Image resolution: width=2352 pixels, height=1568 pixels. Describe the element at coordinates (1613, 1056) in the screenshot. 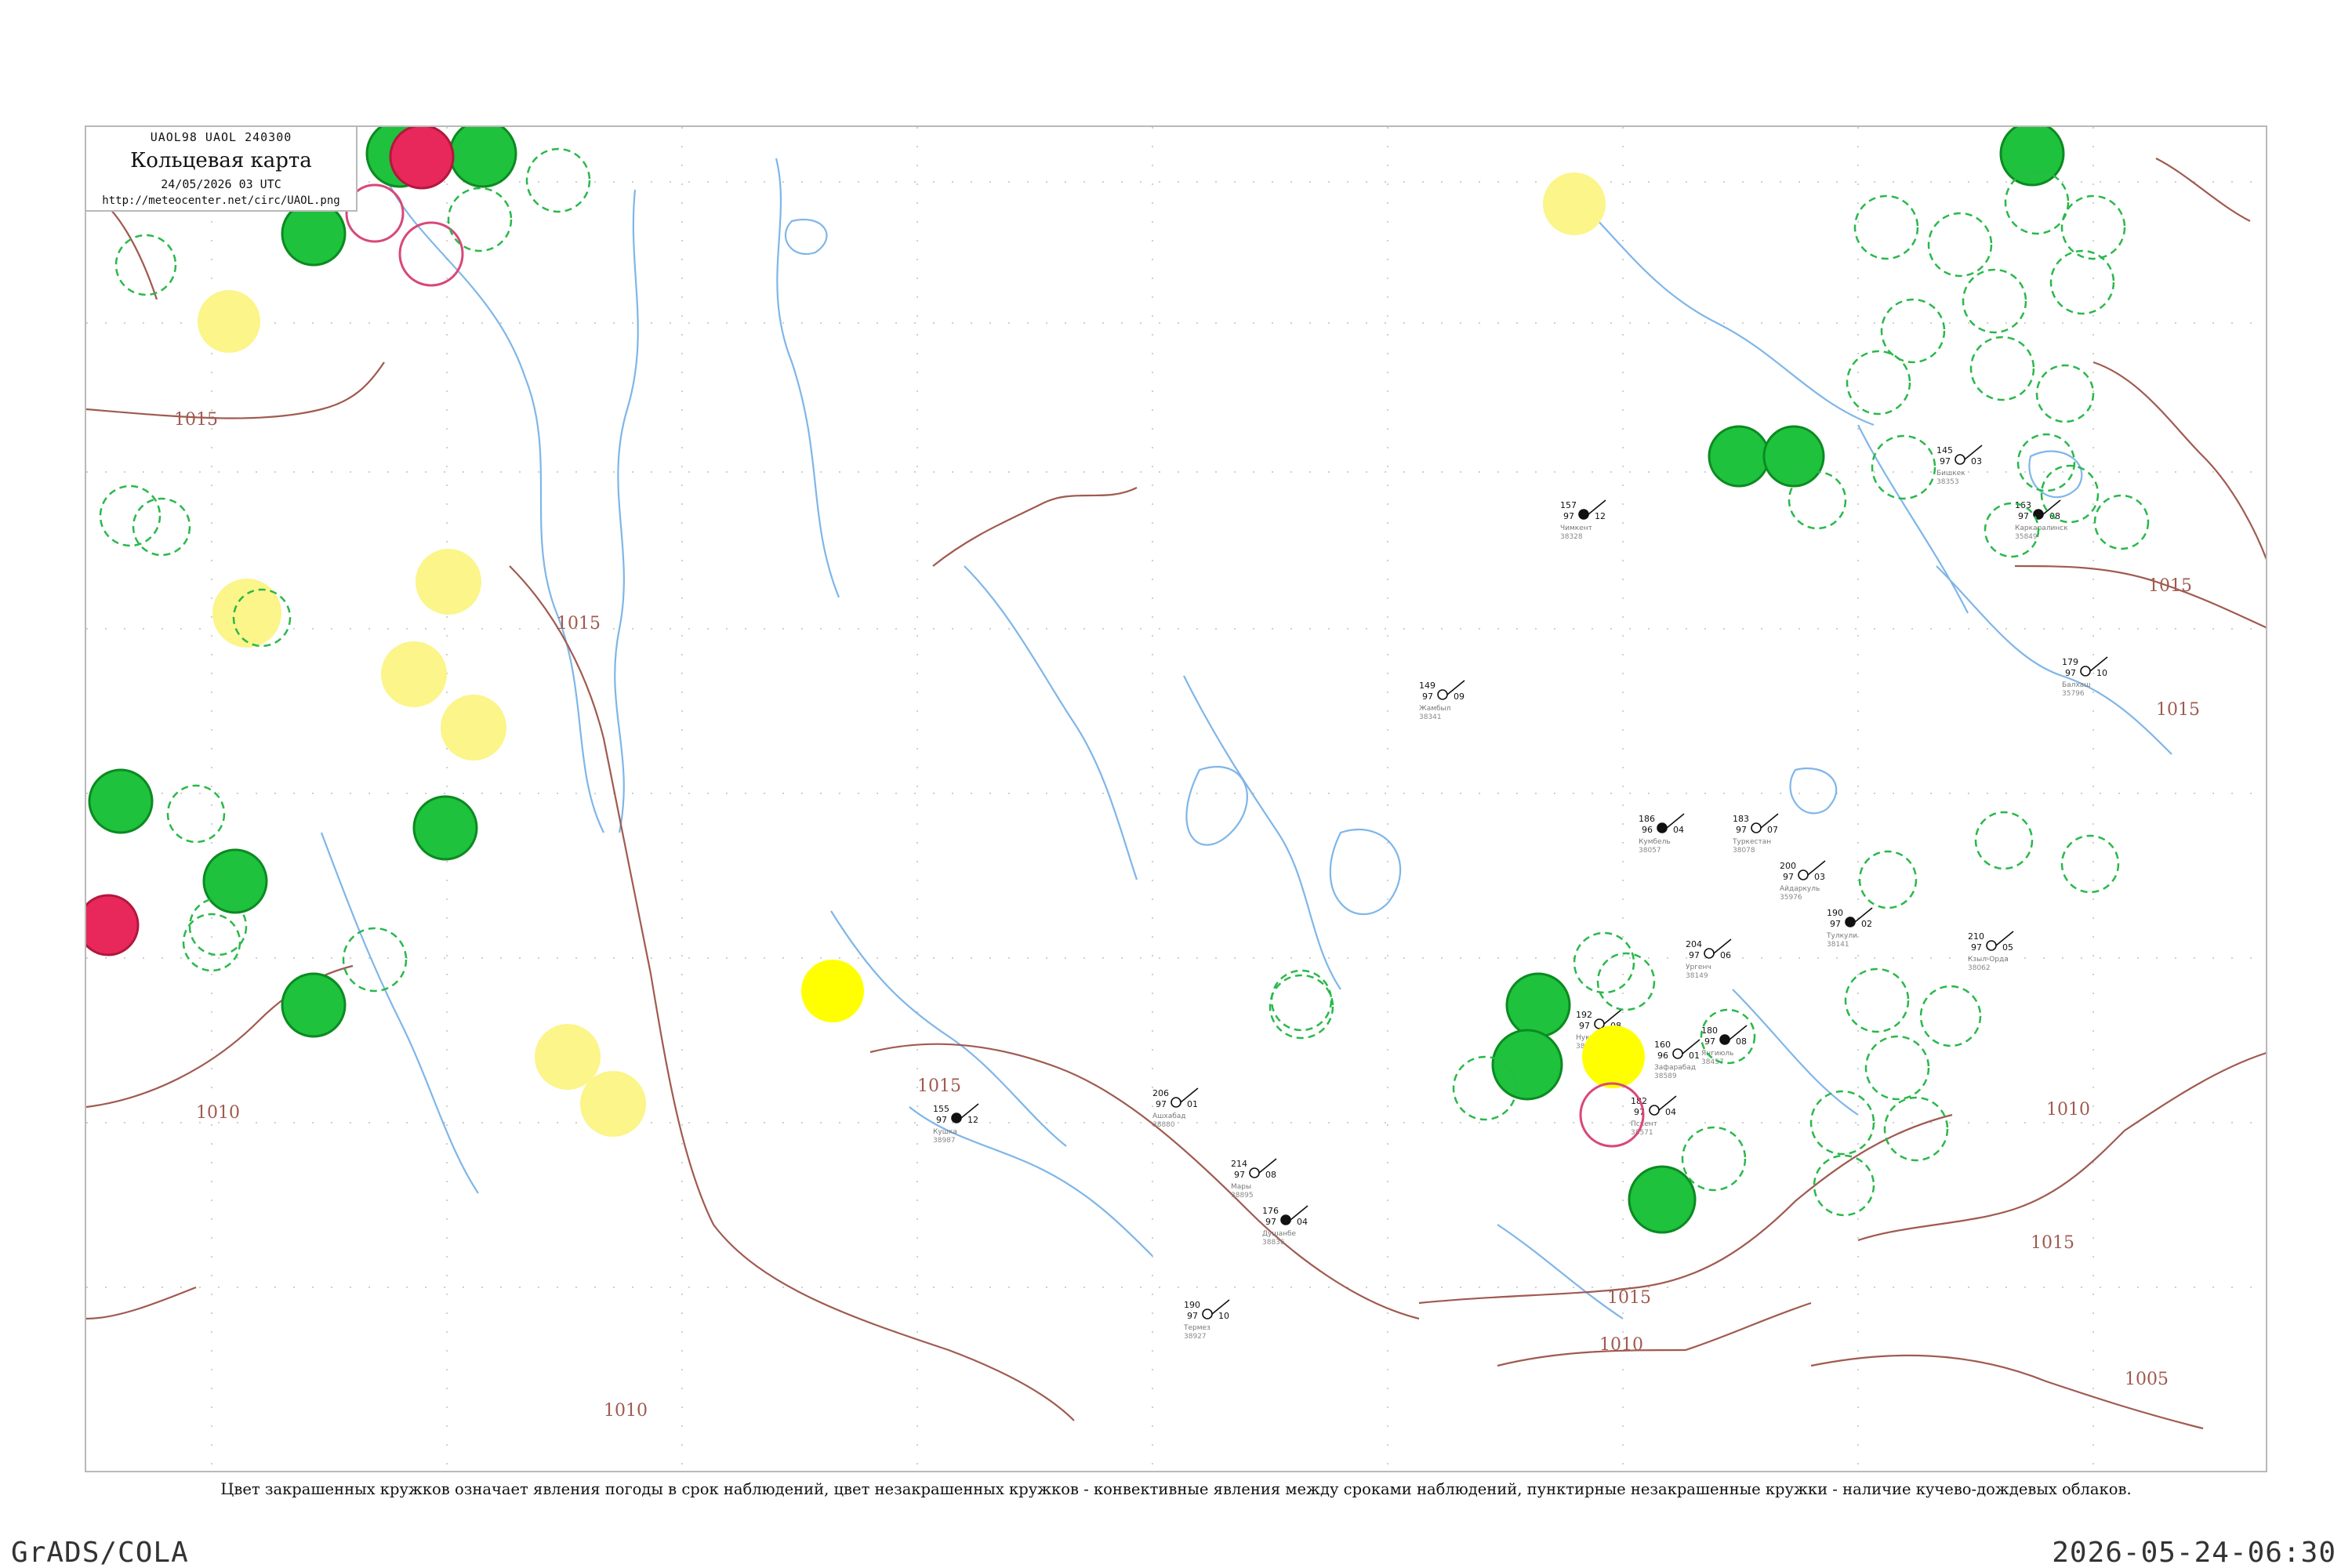

I see `bright-yellow-circle` at that location.